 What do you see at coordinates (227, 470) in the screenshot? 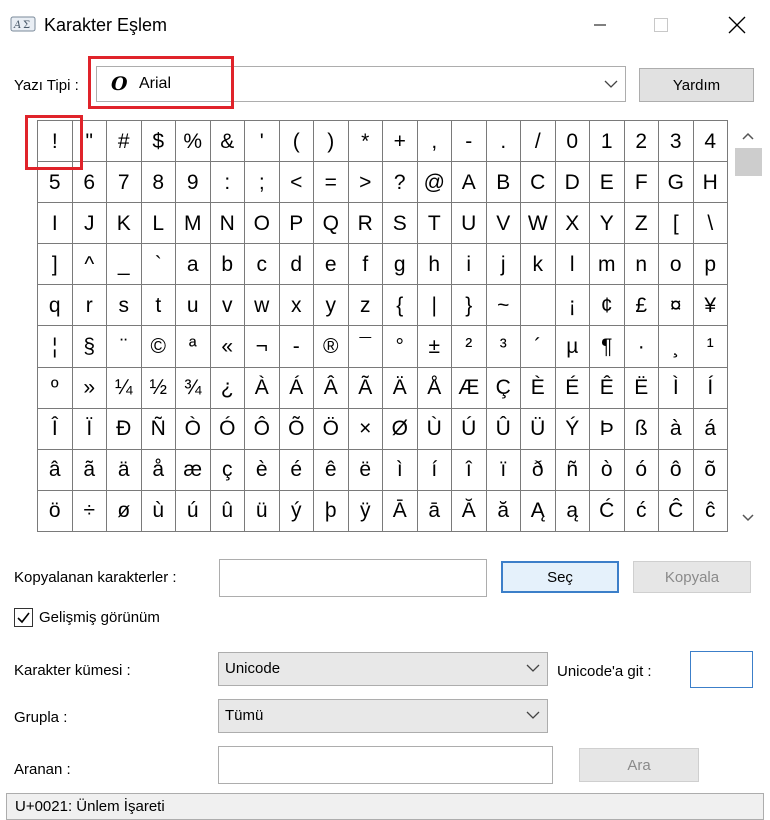
I see `character-cell: ç` at bounding box center [227, 470].